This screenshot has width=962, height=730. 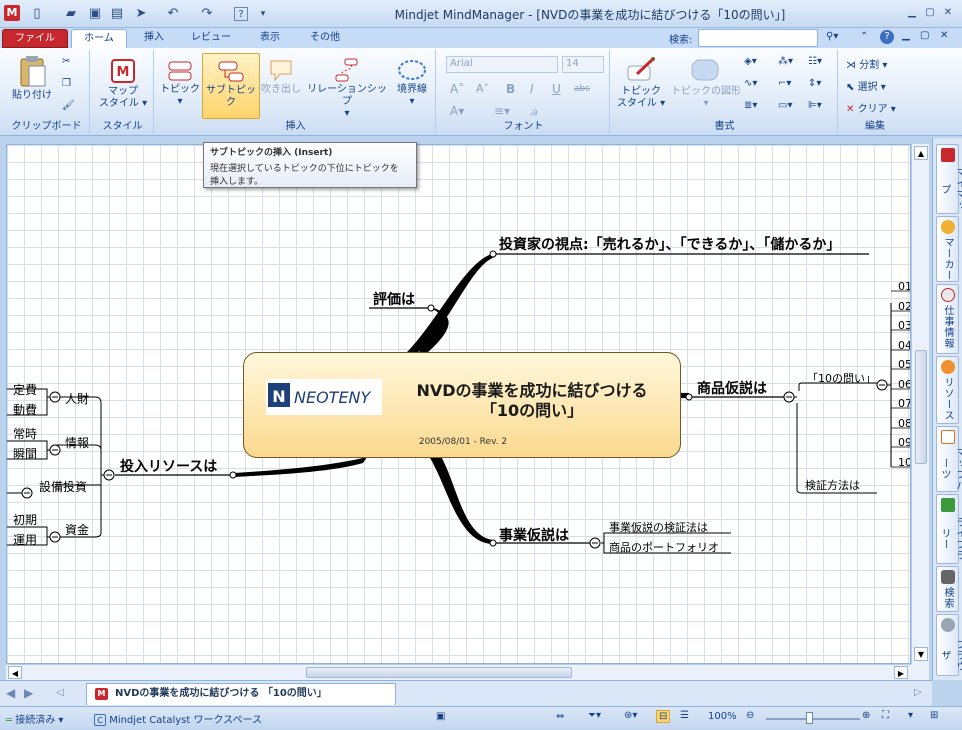 What do you see at coordinates (556, 89) in the screenshot?
I see `underline-button: U` at bounding box center [556, 89].